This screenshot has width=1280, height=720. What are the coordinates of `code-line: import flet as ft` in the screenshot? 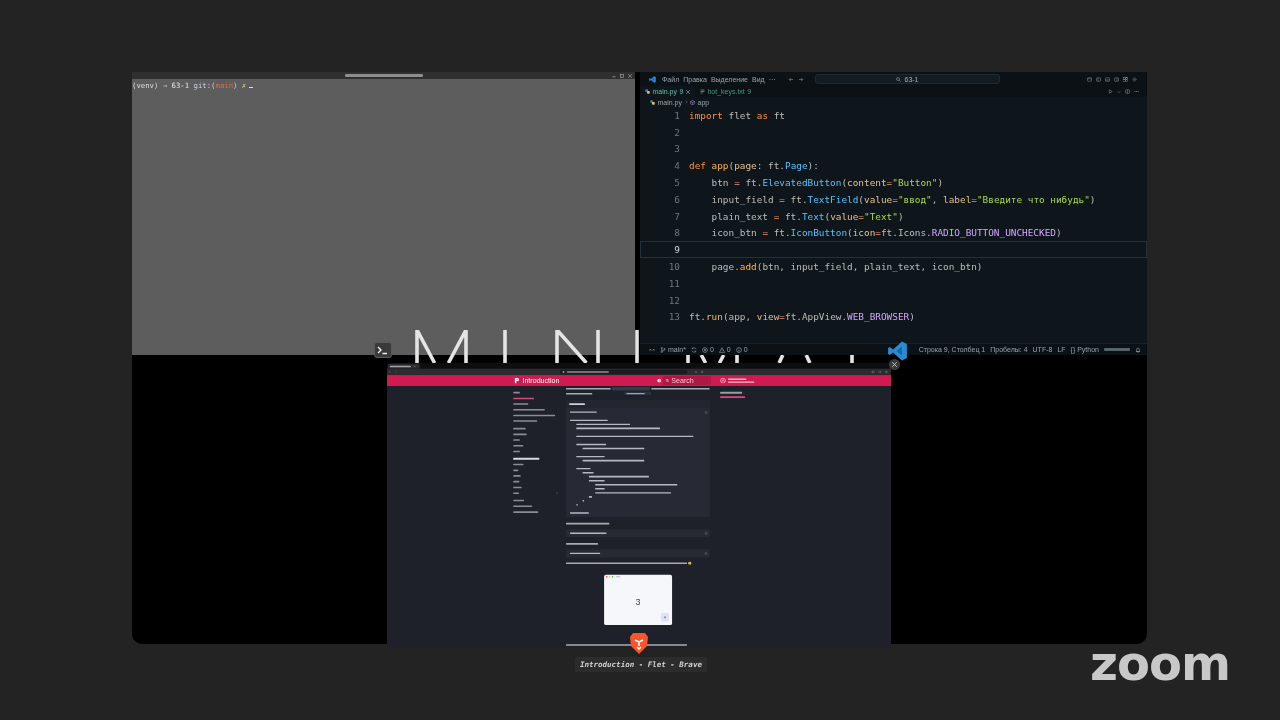 It's located at (737, 115).